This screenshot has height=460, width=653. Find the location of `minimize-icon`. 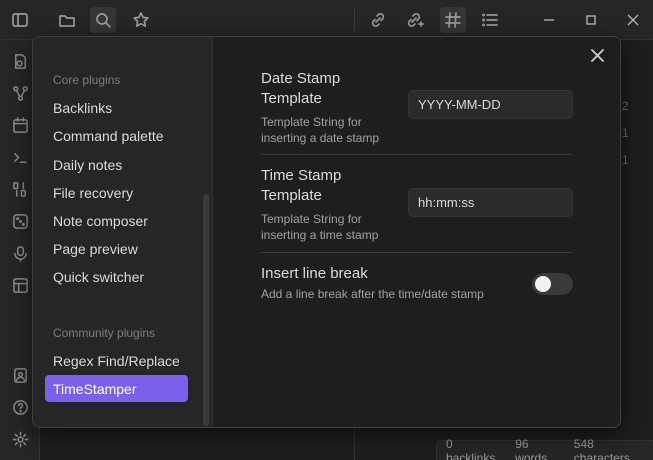

minimize-icon is located at coordinates (549, 20).